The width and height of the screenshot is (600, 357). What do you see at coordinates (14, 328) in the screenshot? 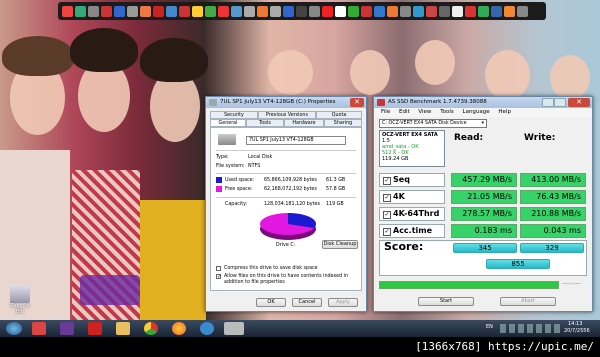
I see `start-orb-icon` at bounding box center [14, 328].